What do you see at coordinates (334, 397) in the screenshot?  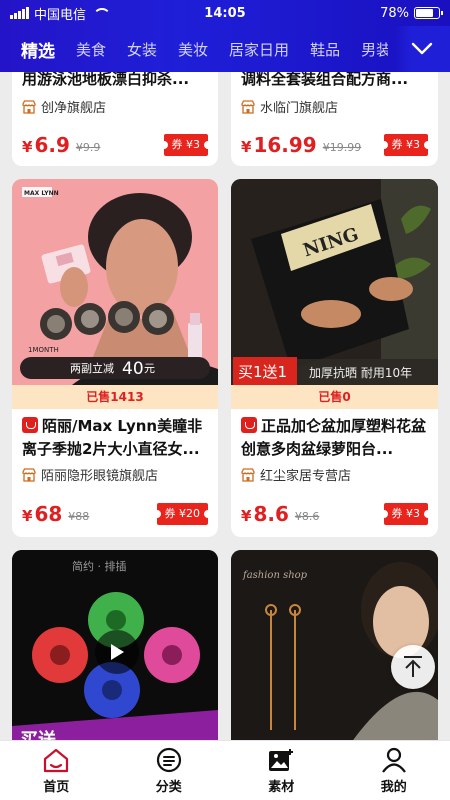 I see `sold-count: 已售0` at bounding box center [334, 397].